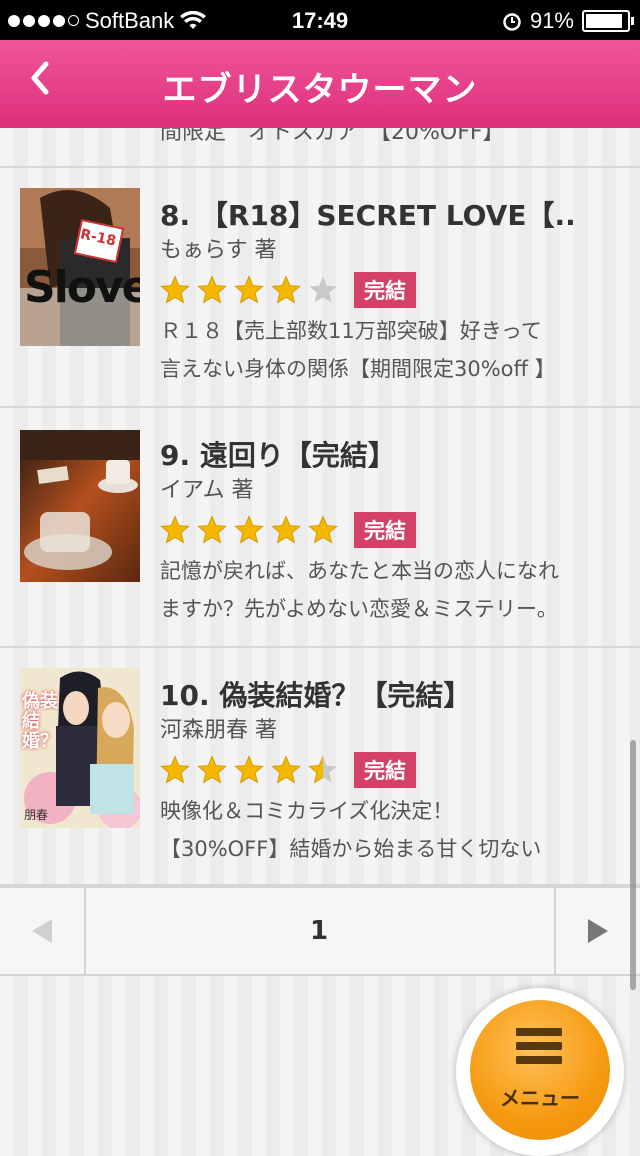 The image size is (640, 1156). What do you see at coordinates (351, 849) in the screenshot?
I see `description-line: 【30%OFF】結婚から始まる甘く切ない` at bounding box center [351, 849].